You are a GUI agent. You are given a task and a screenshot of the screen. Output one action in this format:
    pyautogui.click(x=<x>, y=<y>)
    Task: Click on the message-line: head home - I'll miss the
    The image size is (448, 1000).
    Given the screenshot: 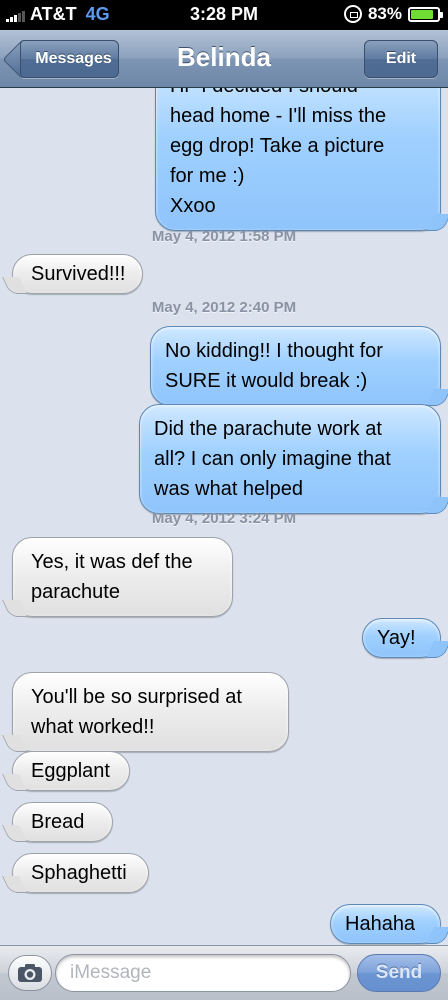 What is the action you would take?
    pyautogui.click(x=278, y=116)
    